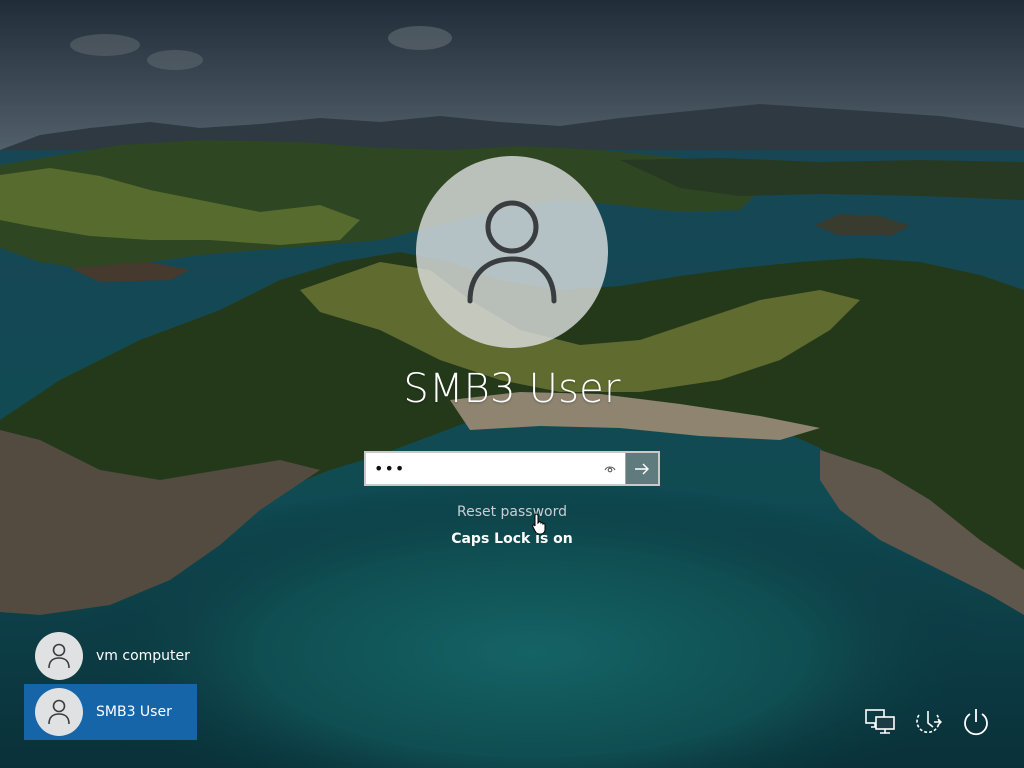 The width and height of the screenshot is (1024, 768). I want to click on arrow-right-icon, so click(642, 468).